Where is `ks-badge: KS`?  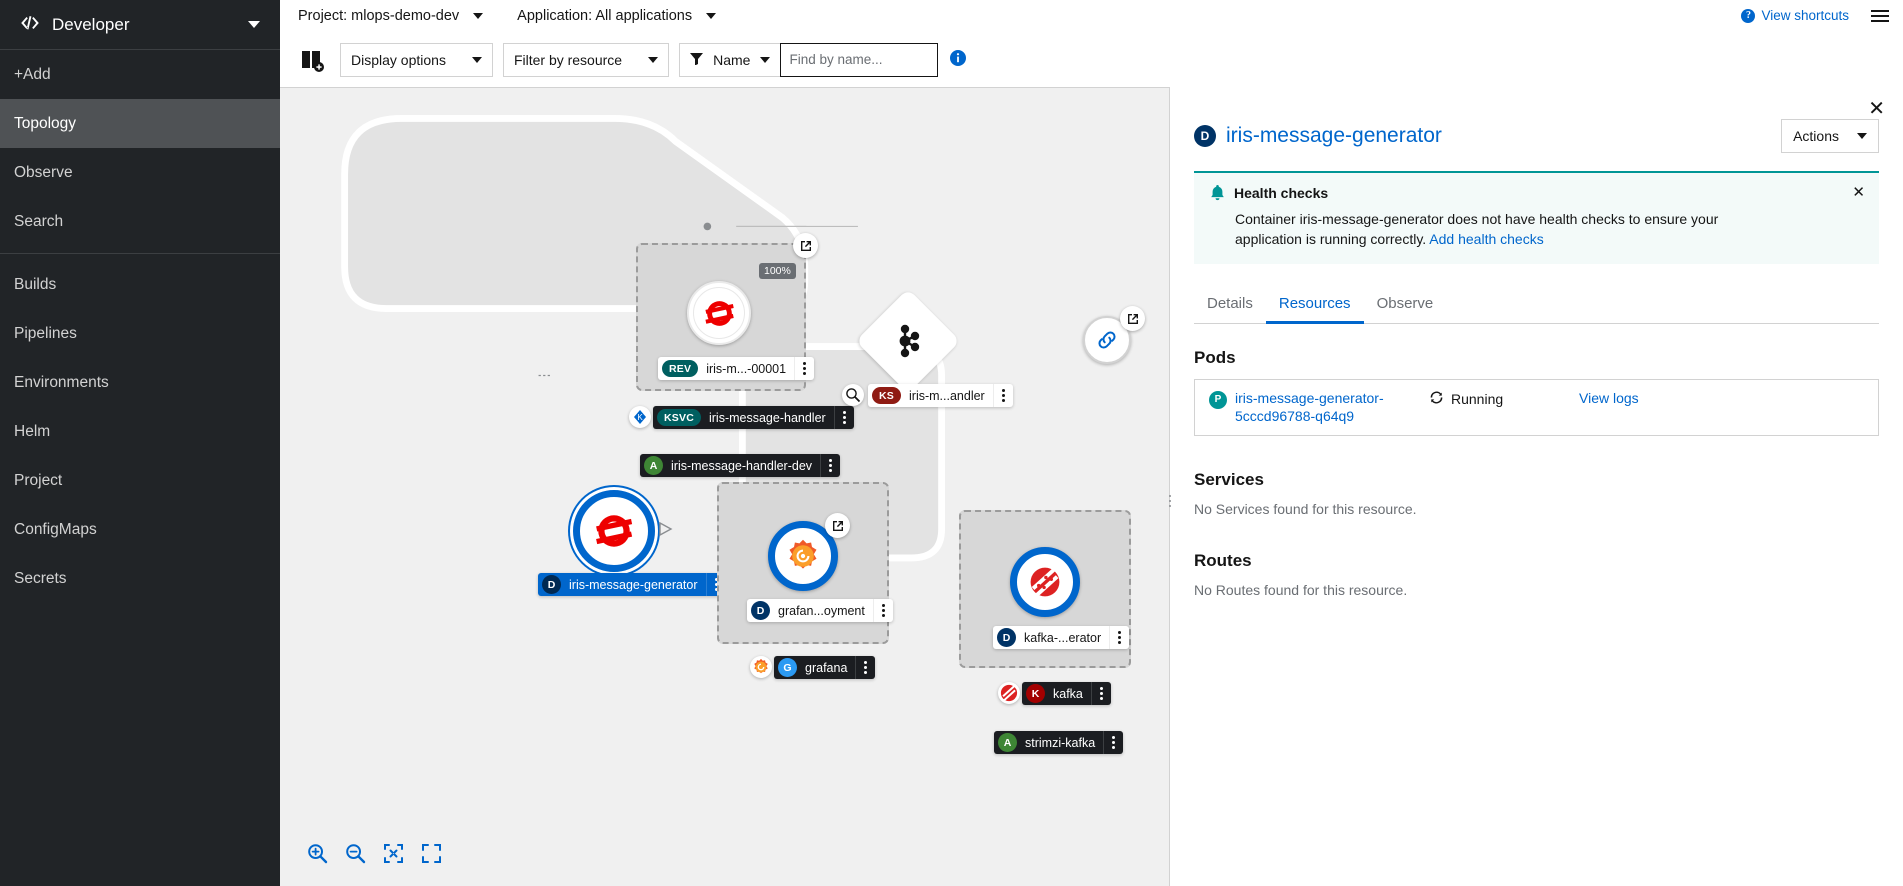 ks-badge: KS is located at coordinates (886, 395).